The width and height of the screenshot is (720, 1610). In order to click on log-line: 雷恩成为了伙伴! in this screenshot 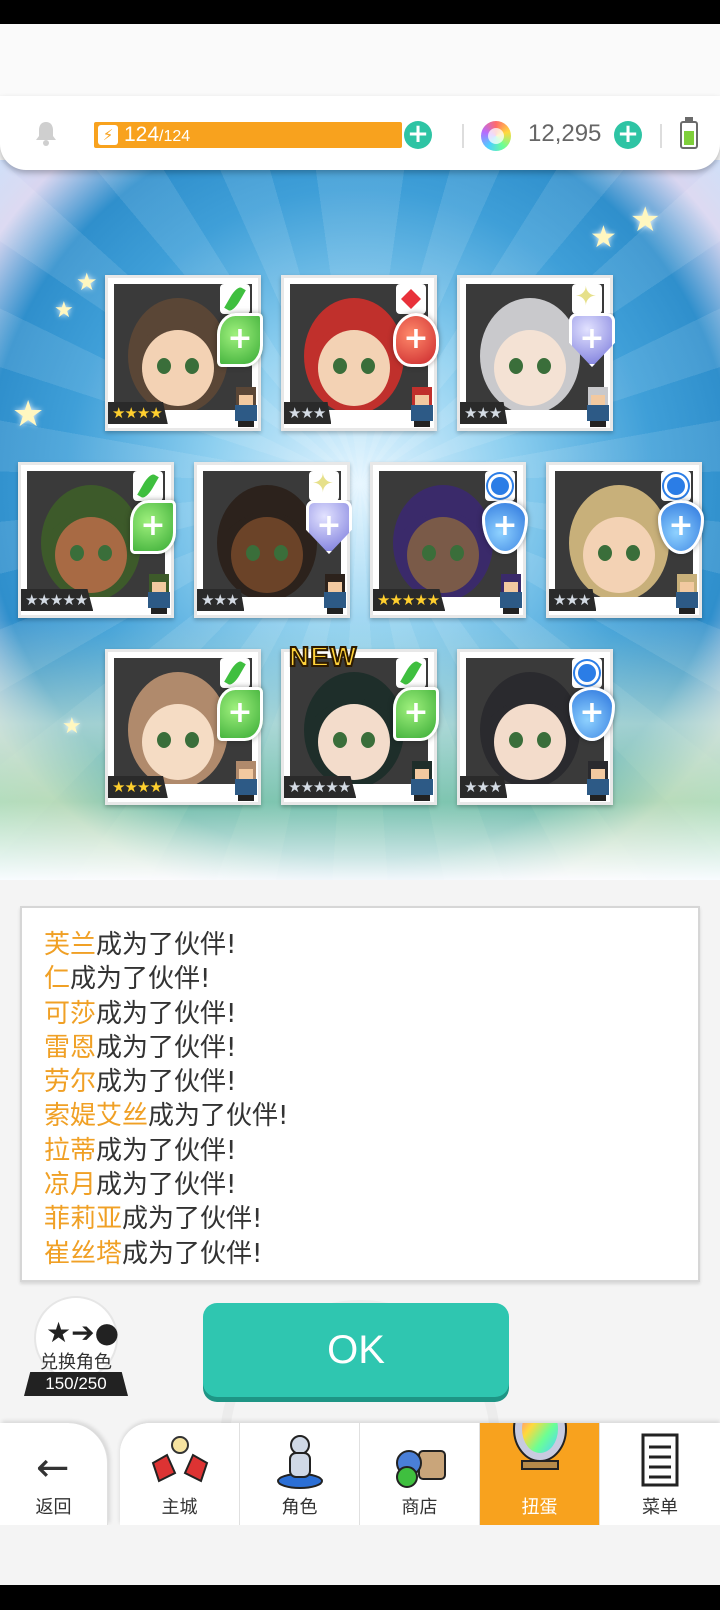, I will do `click(371, 1048)`.